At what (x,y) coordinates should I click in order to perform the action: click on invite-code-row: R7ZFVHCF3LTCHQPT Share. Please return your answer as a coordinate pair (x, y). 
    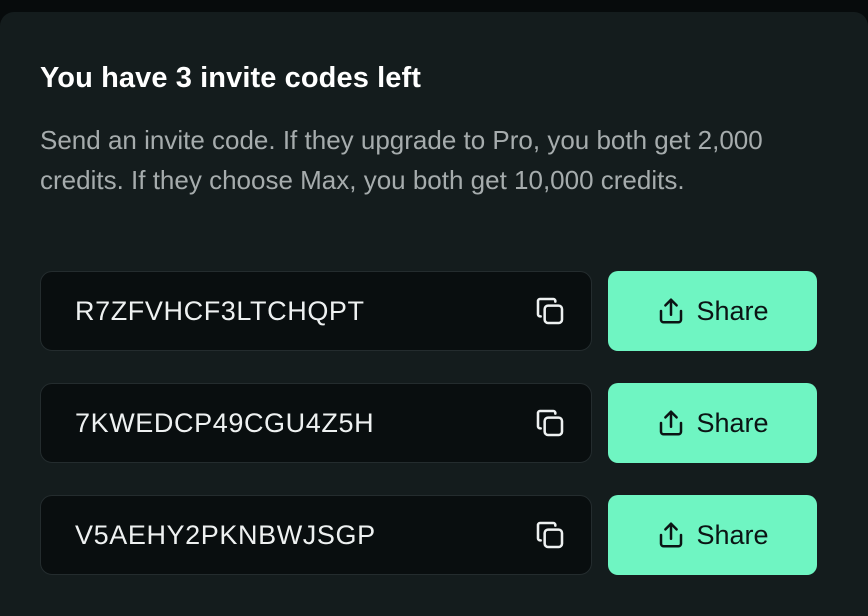
    Looking at the image, I should click on (428, 311).